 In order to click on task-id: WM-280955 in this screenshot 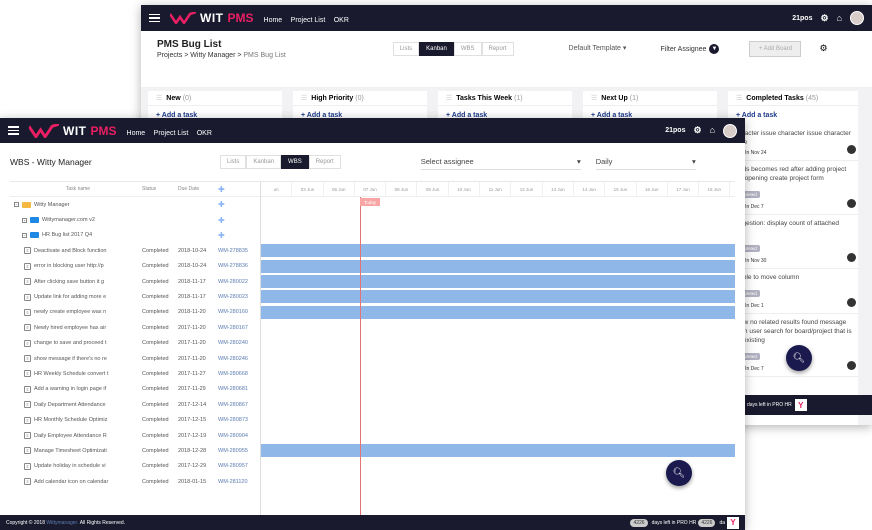, I will do `click(238, 451)`.